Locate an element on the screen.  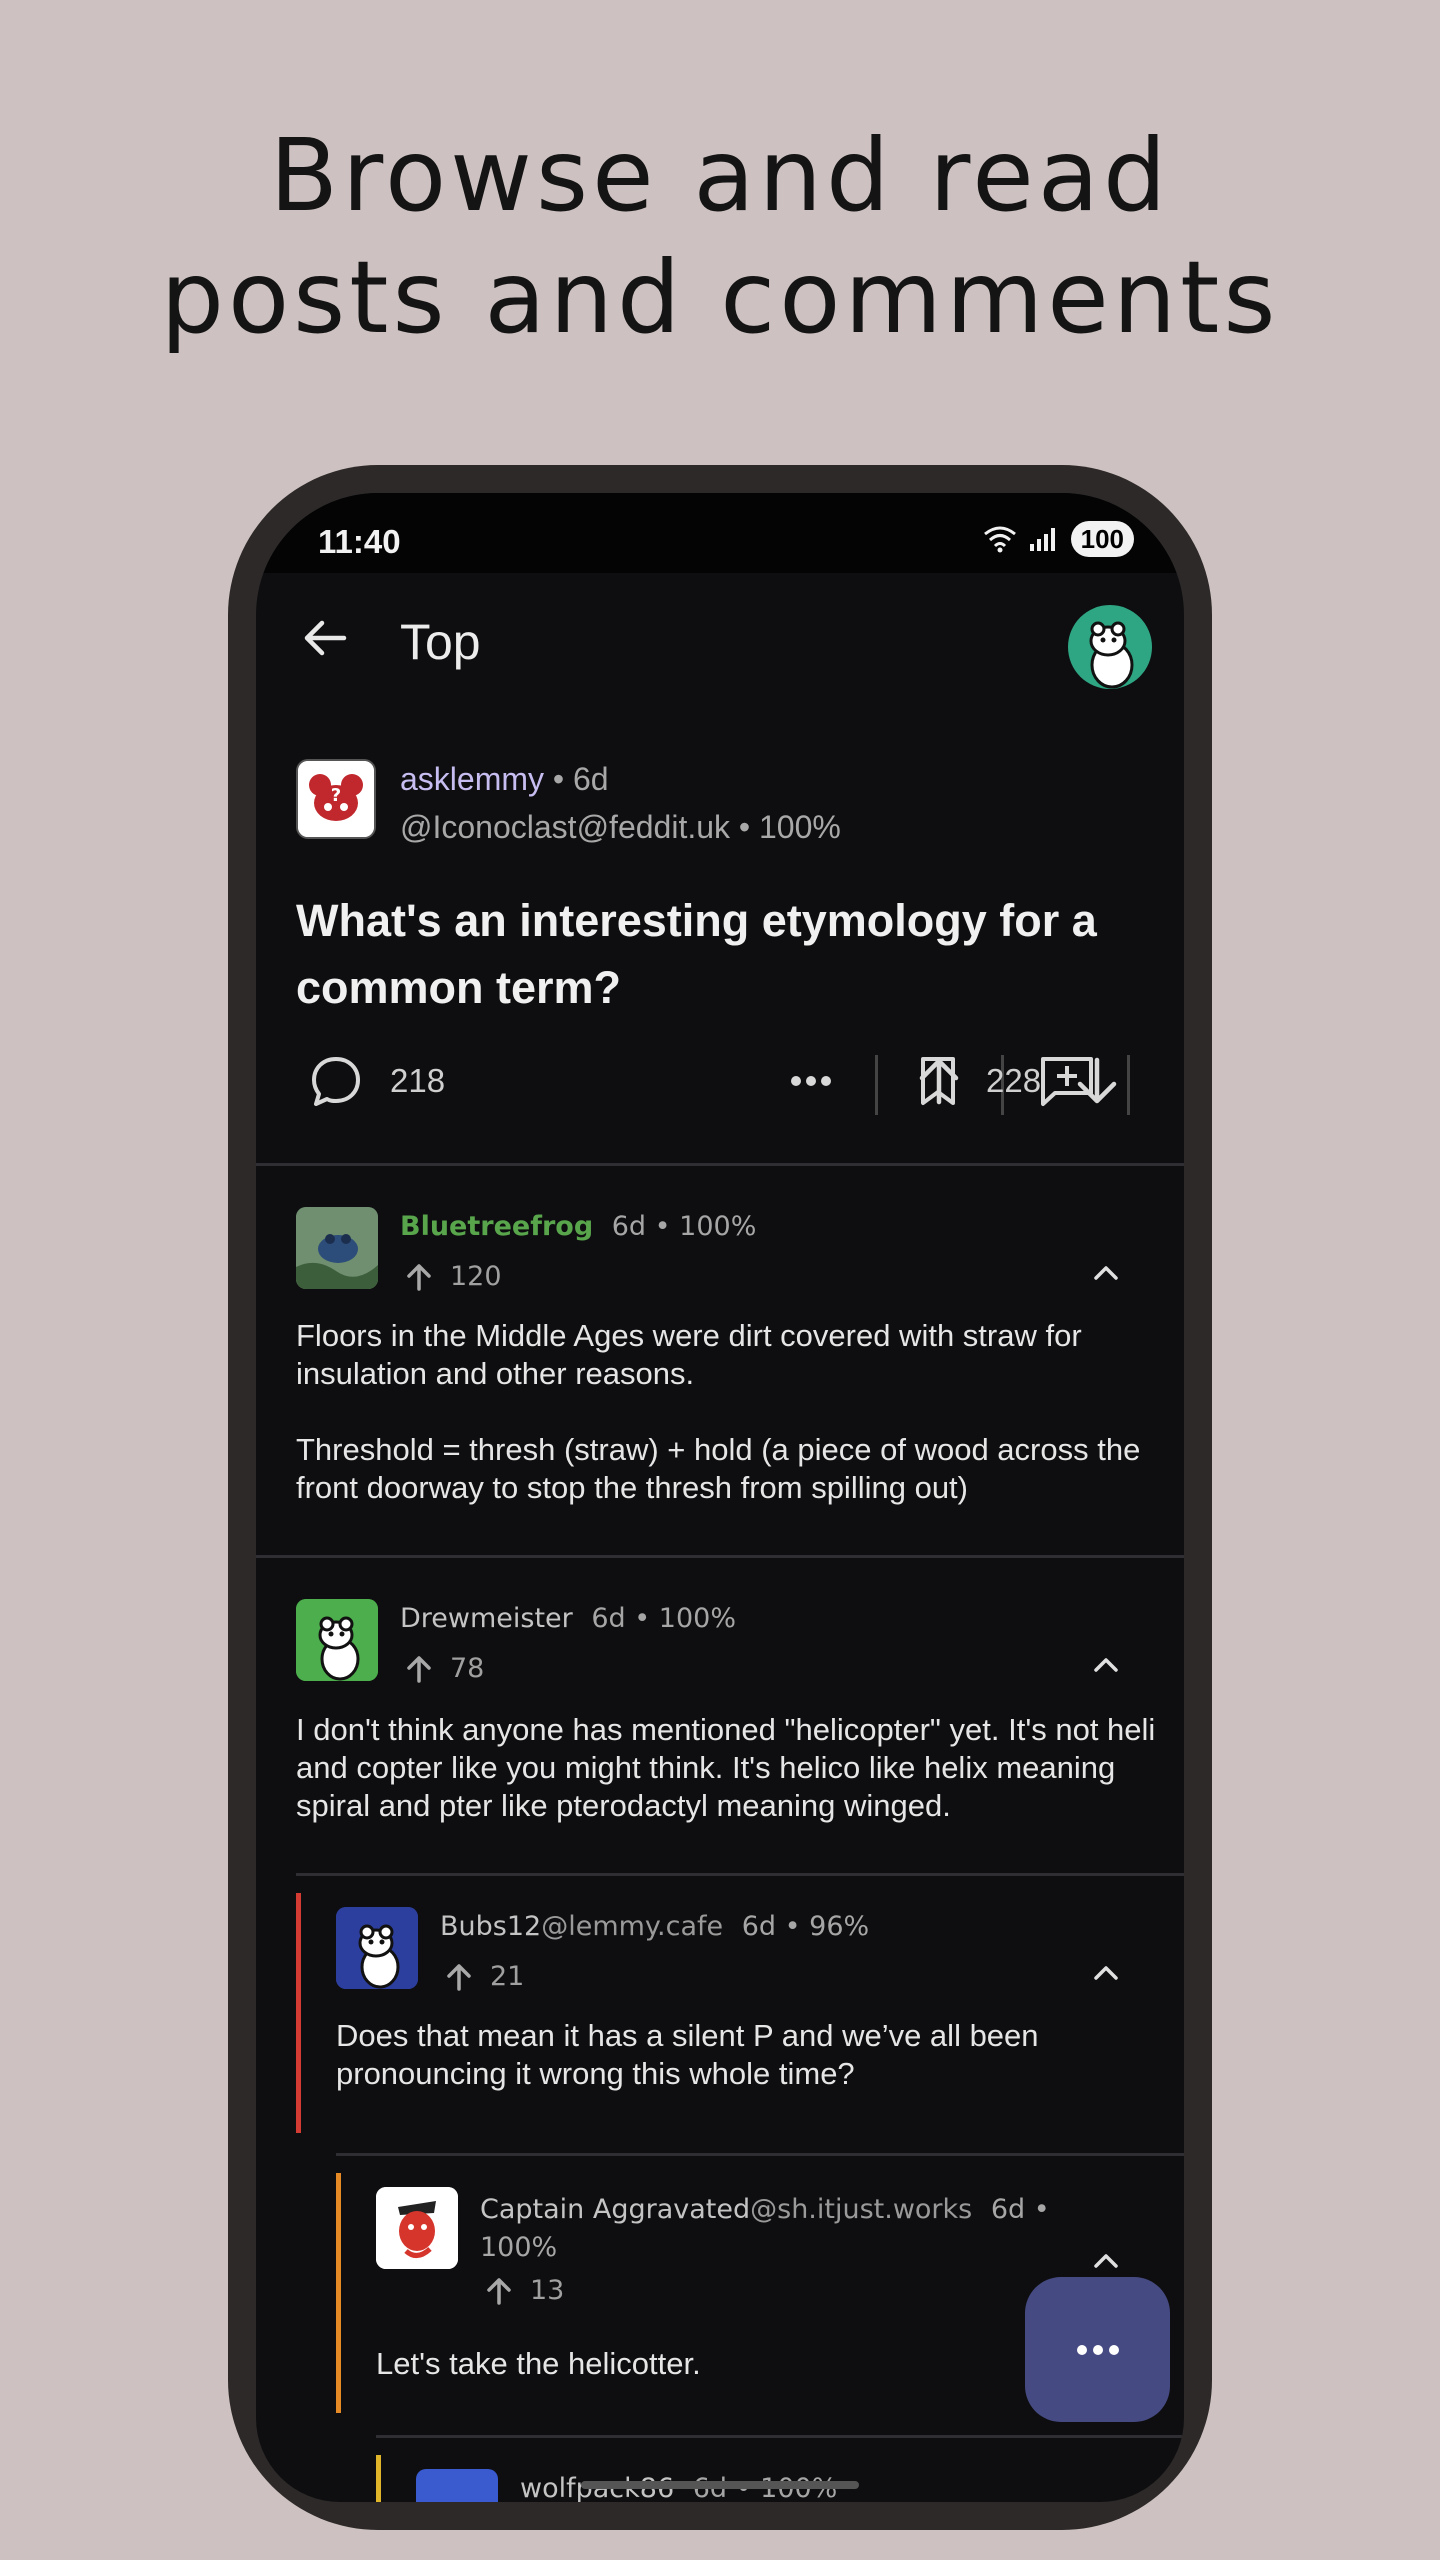
status-time: 11:40 is located at coordinates (359, 541).